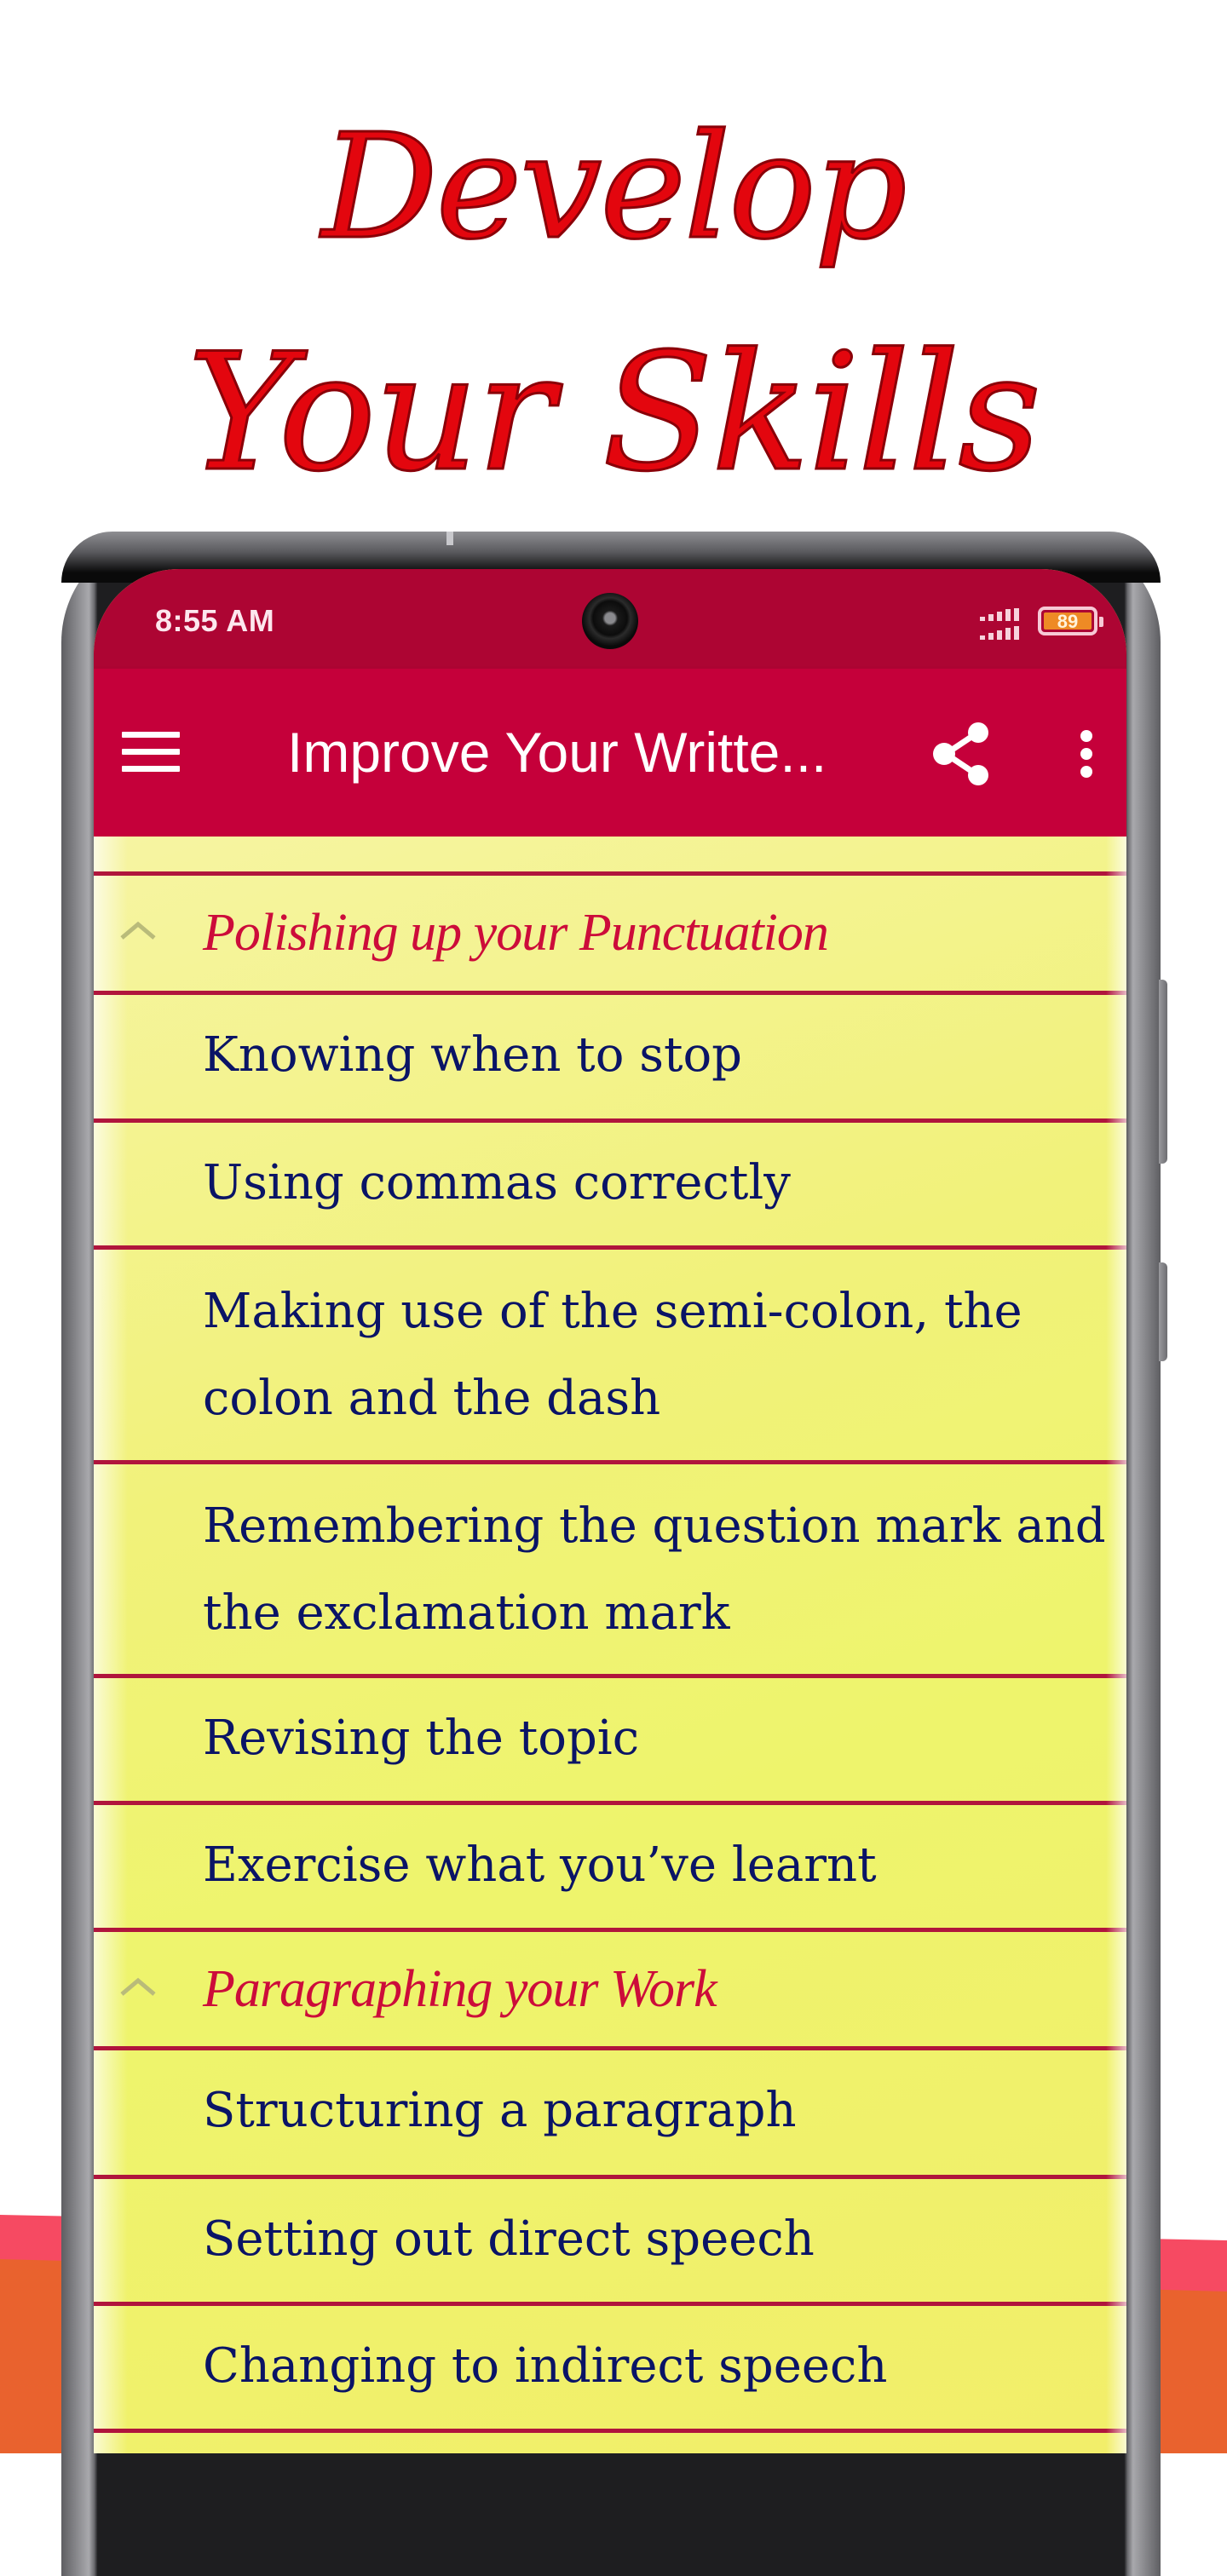  I want to click on hamburger-icon, so click(151, 753).